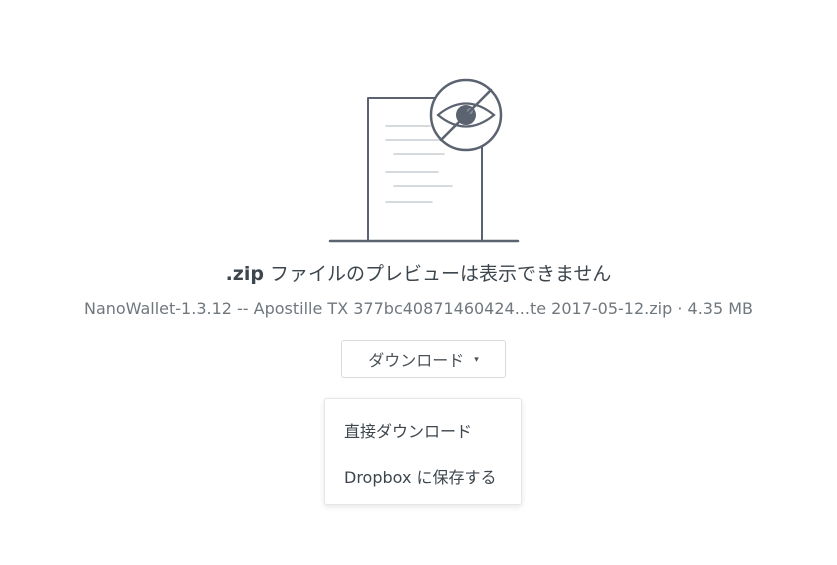  What do you see at coordinates (466, 115) in the screenshot?
I see `hidden-eye-icon` at bounding box center [466, 115].